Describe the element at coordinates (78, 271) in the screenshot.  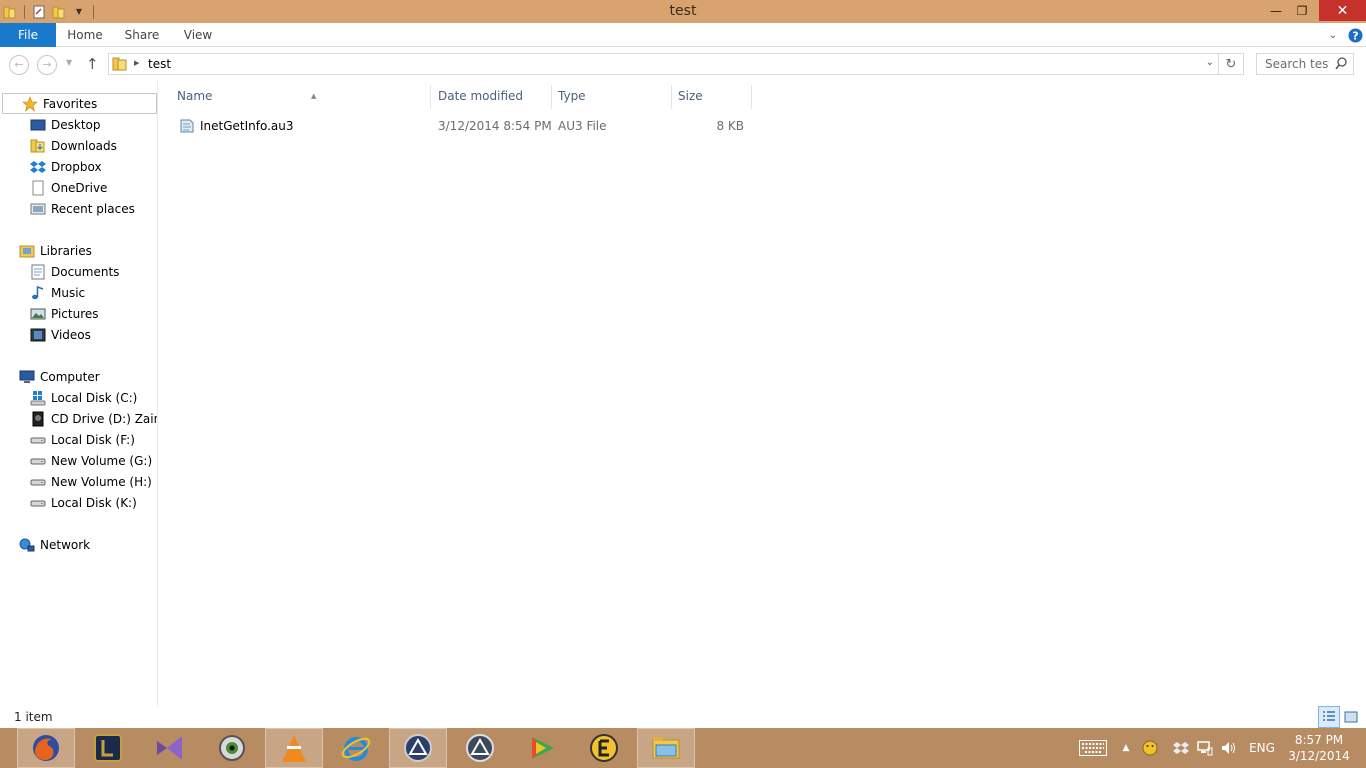
I see `nav-documents: Documents` at that location.